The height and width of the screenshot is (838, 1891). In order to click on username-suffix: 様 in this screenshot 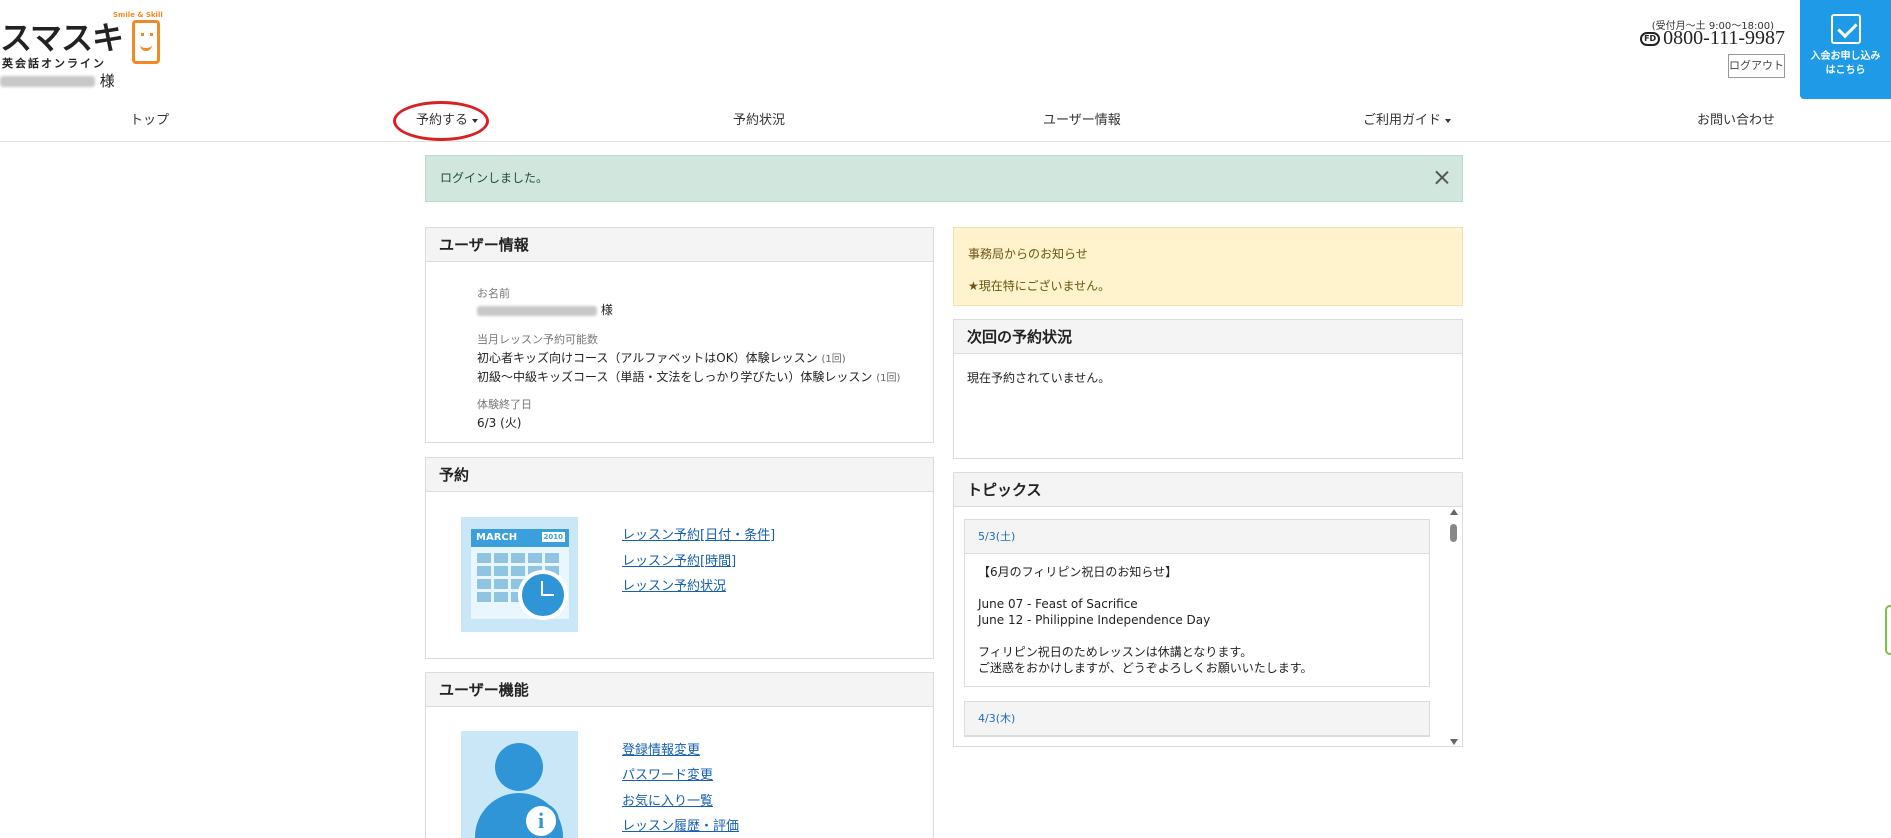, I will do `click(107, 81)`.